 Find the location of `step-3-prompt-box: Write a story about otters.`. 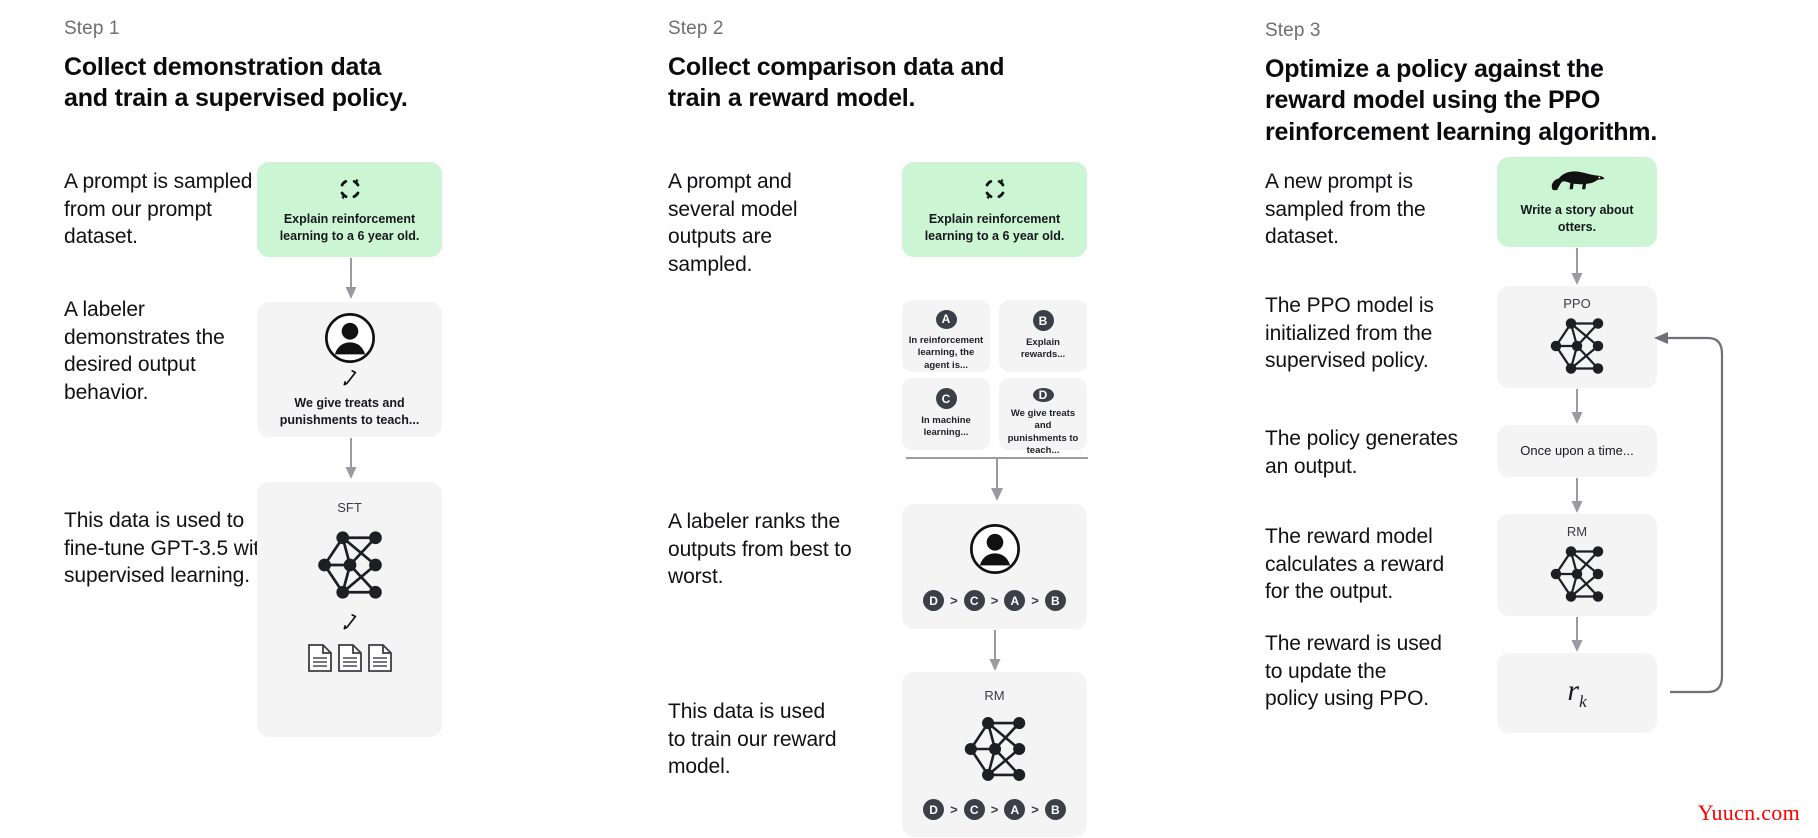

step-3-prompt-box: Write a story about otters. is located at coordinates (1577, 202).